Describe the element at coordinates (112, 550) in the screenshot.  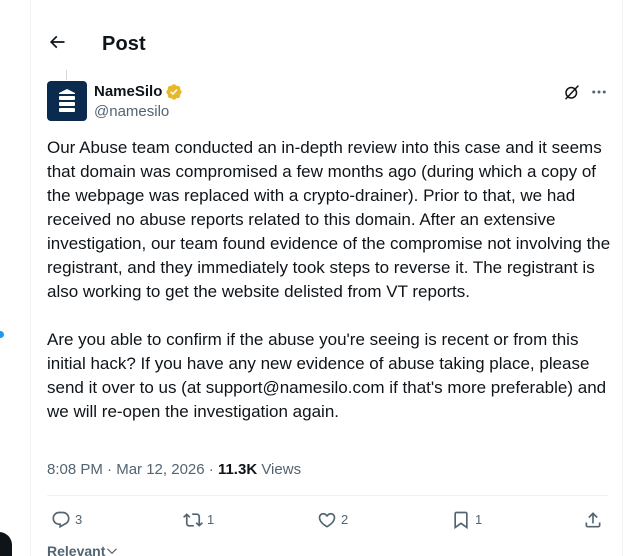
I see `chevron-down-icon` at that location.